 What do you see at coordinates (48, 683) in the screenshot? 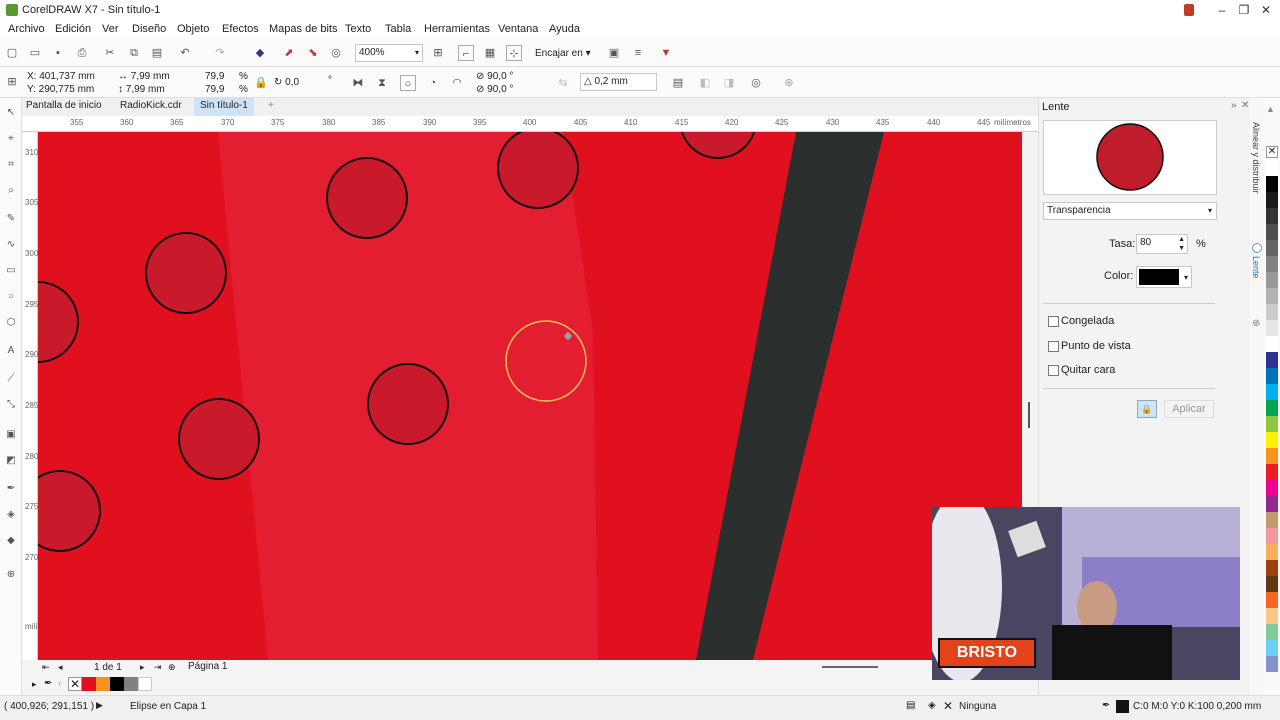
I see `eyedropper-icon: ✒` at bounding box center [48, 683].